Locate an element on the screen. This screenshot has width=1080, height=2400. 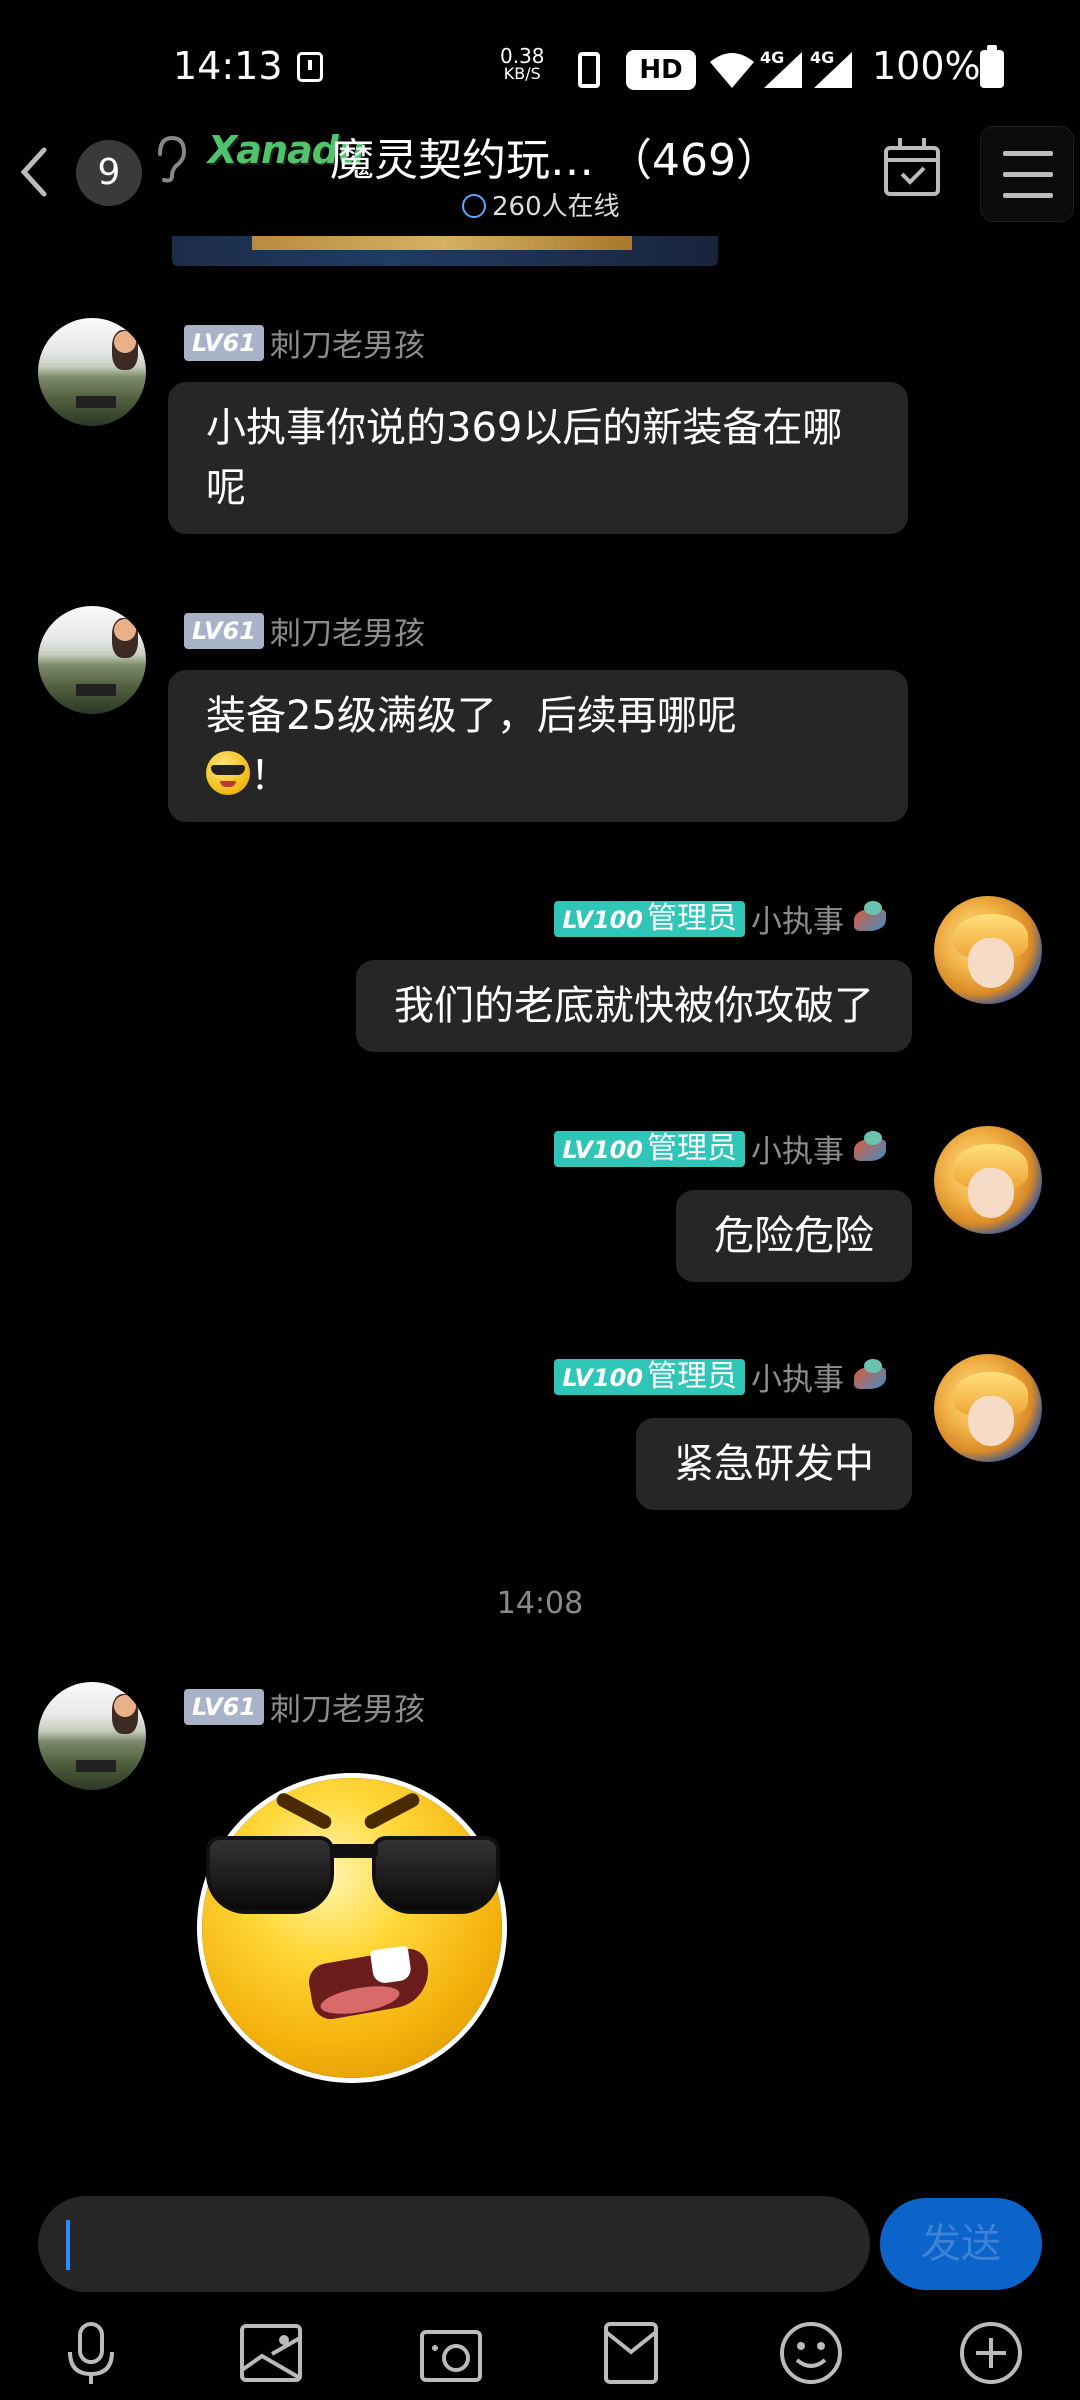
message-text: 危险危险 is located at coordinates (794, 1236).